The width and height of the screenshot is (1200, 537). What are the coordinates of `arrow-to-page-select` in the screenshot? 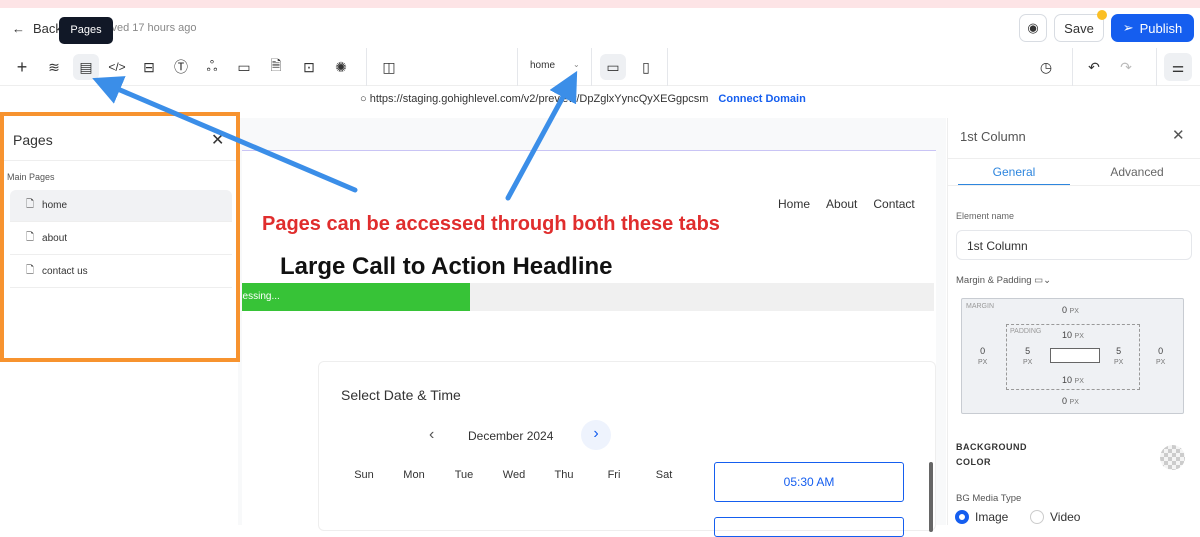 It's located at (541, 135).